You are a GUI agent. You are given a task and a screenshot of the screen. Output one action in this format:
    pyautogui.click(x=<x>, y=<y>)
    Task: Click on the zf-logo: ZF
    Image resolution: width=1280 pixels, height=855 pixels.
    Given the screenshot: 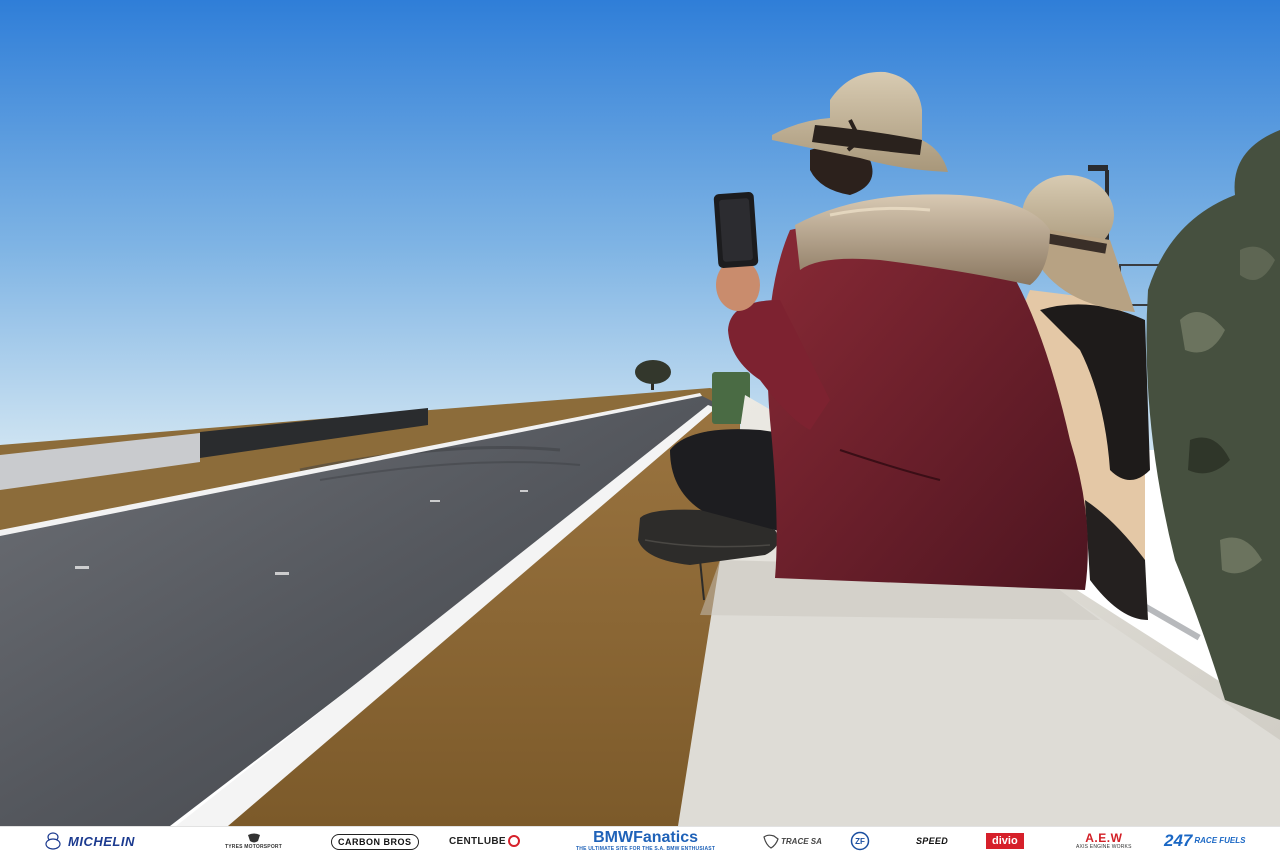 What is the action you would take?
    pyautogui.click(x=860, y=841)
    